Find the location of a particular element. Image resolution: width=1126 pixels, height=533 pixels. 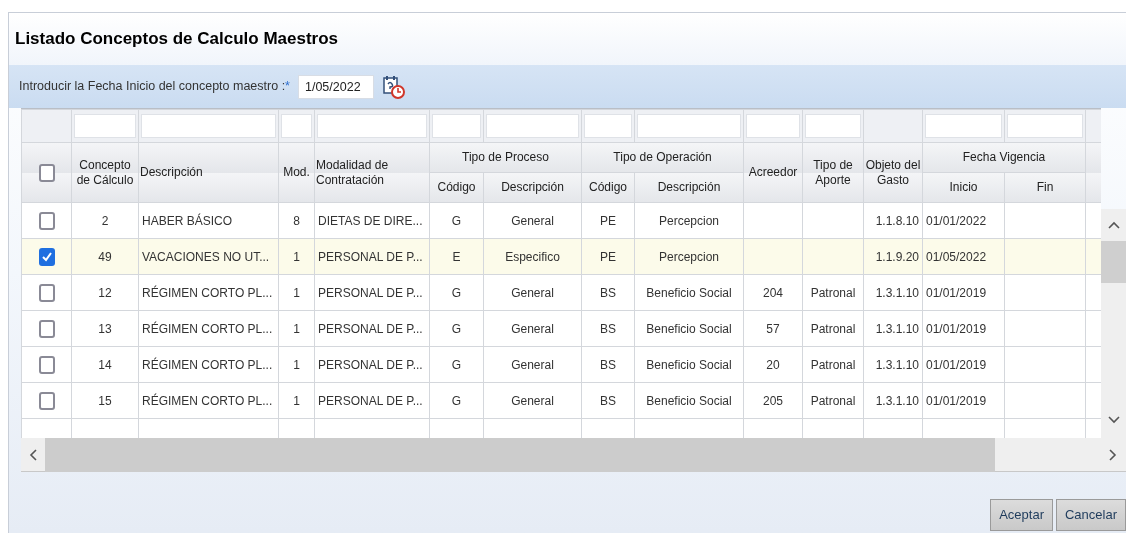

table-cell: 204 is located at coordinates (773, 292).